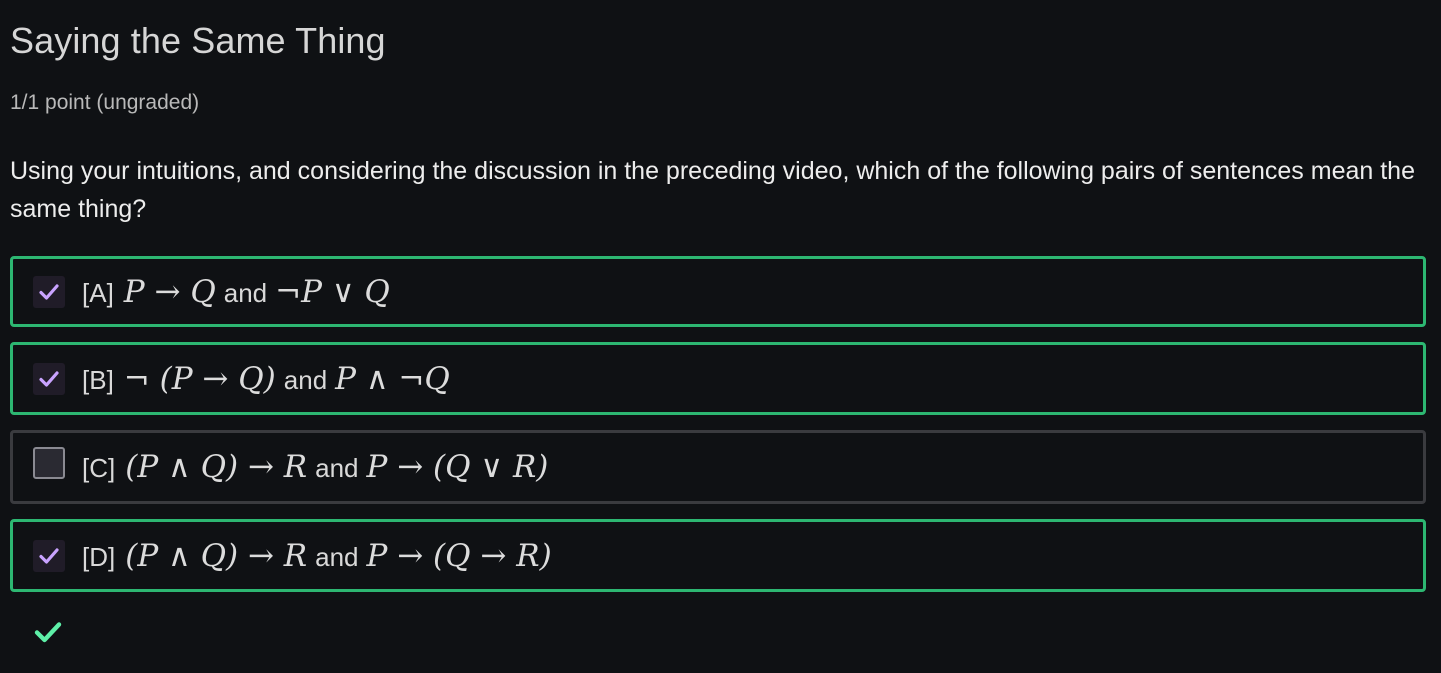 The image size is (1441, 673). What do you see at coordinates (457, 467) in the screenshot?
I see `math-expression: P → (Q ∨ R)` at bounding box center [457, 467].